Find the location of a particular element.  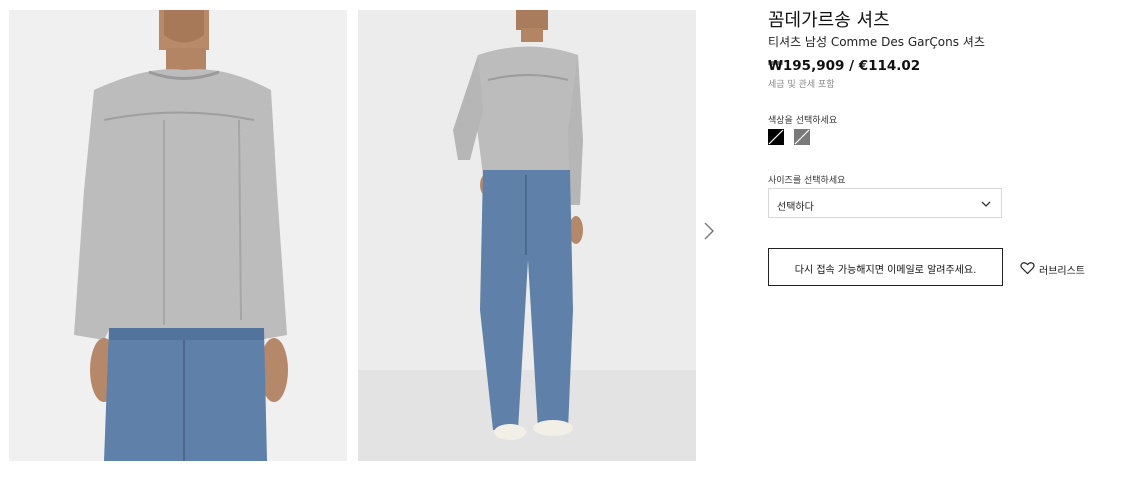

color-swatch-black is located at coordinates (776, 137).